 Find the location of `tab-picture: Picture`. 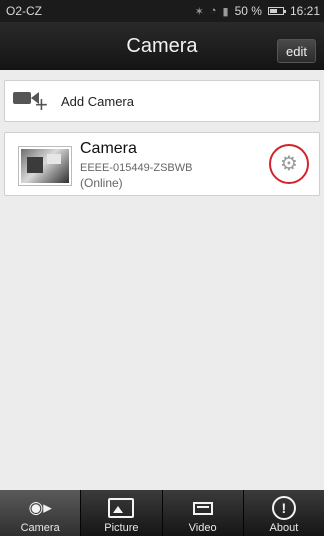

tab-picture: Picture is located at coordinates (120, 513).